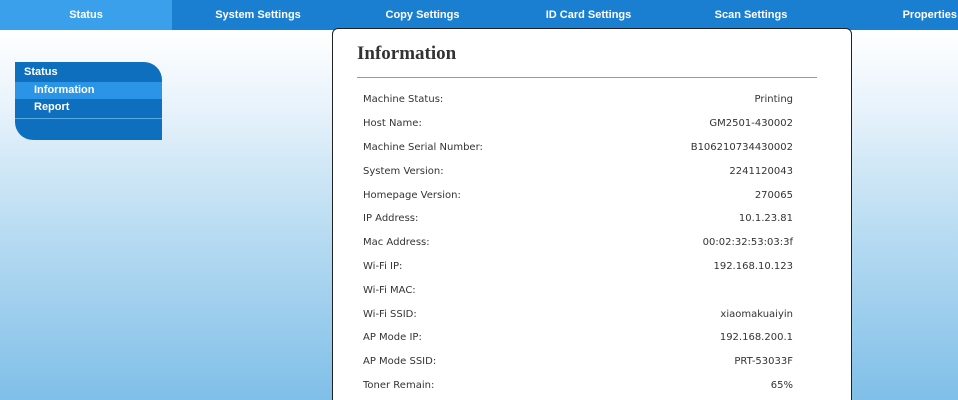  Describe the element at coordinates (929, 15) in the screenshot. I see `tab-properties-label: Properties` at that location.